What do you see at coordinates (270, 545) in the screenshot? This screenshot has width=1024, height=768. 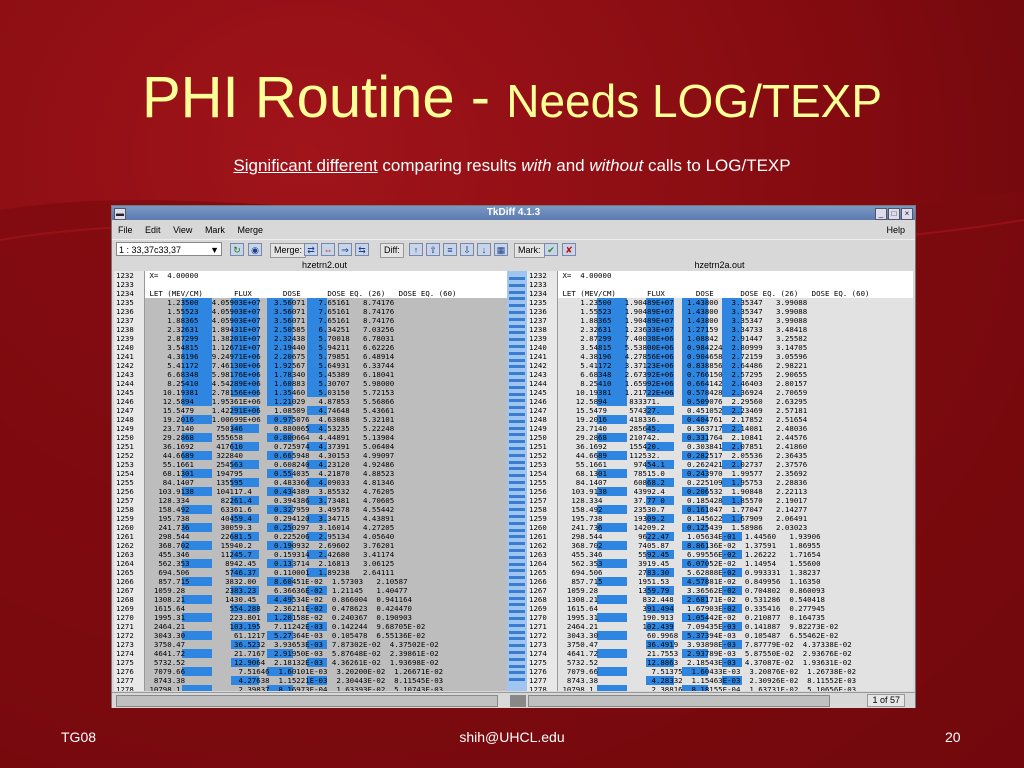 I see `diff-line-text: 368.702 15940.2 0.190932 2.69602 3.76201` at bounding box center [270, 545].